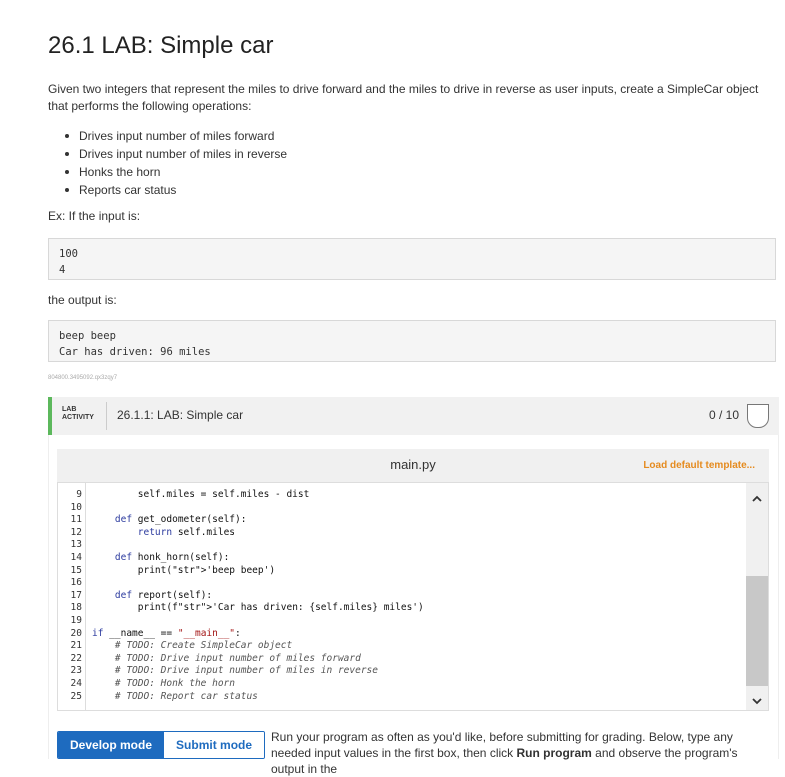 The width and height of the screenshot is (785, 777). What do you see at coordinates (76, 545) in the screenshot?
I see `line-number: 13` at bounding box center [76, 545].